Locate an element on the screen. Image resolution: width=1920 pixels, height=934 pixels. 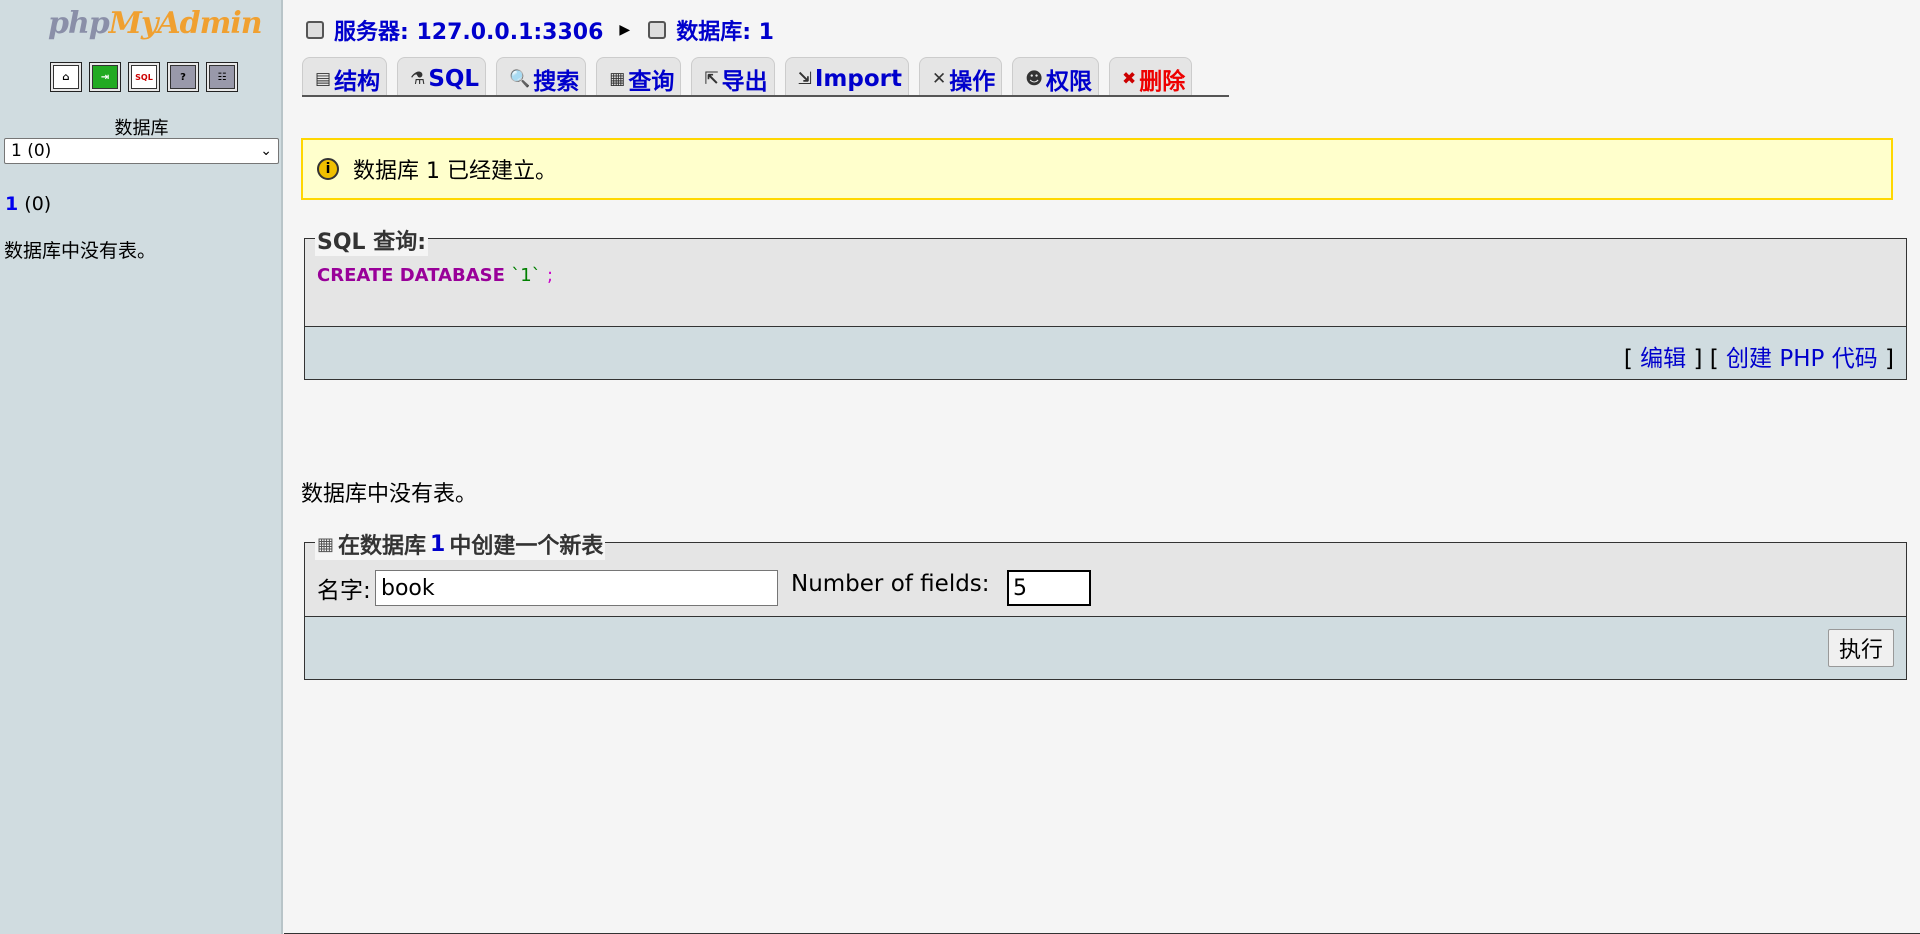
sql-query-code: CREATE DATABASE `1` ; is located at coordinates (435, 275).